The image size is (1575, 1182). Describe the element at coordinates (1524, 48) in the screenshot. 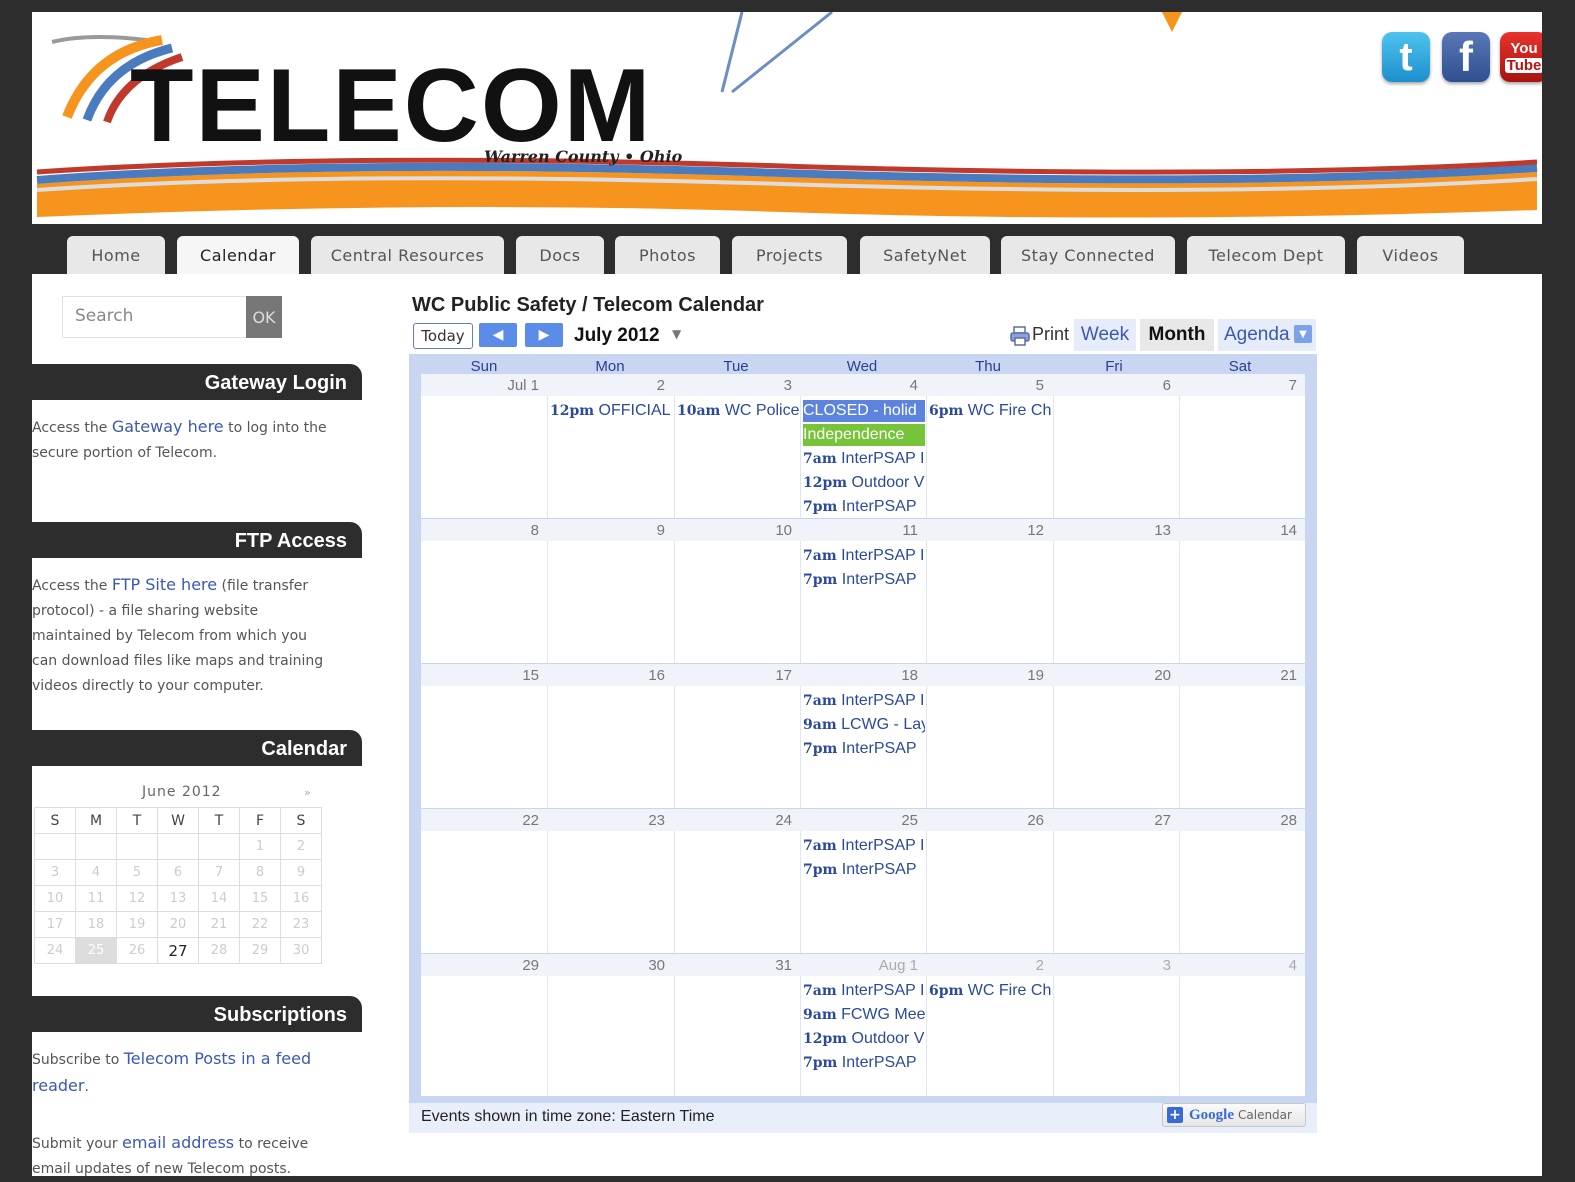

I see `youtube-icon-line1: You` at that location.